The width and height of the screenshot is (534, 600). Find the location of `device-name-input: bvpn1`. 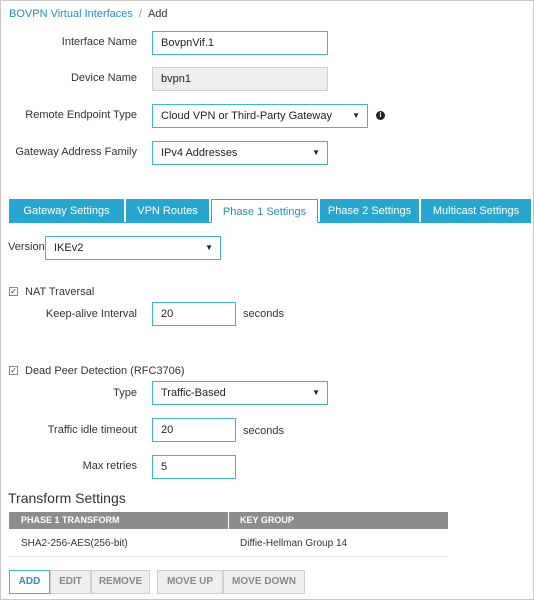

device-name-input: bvpn1 is located at coordinates (240, 79).